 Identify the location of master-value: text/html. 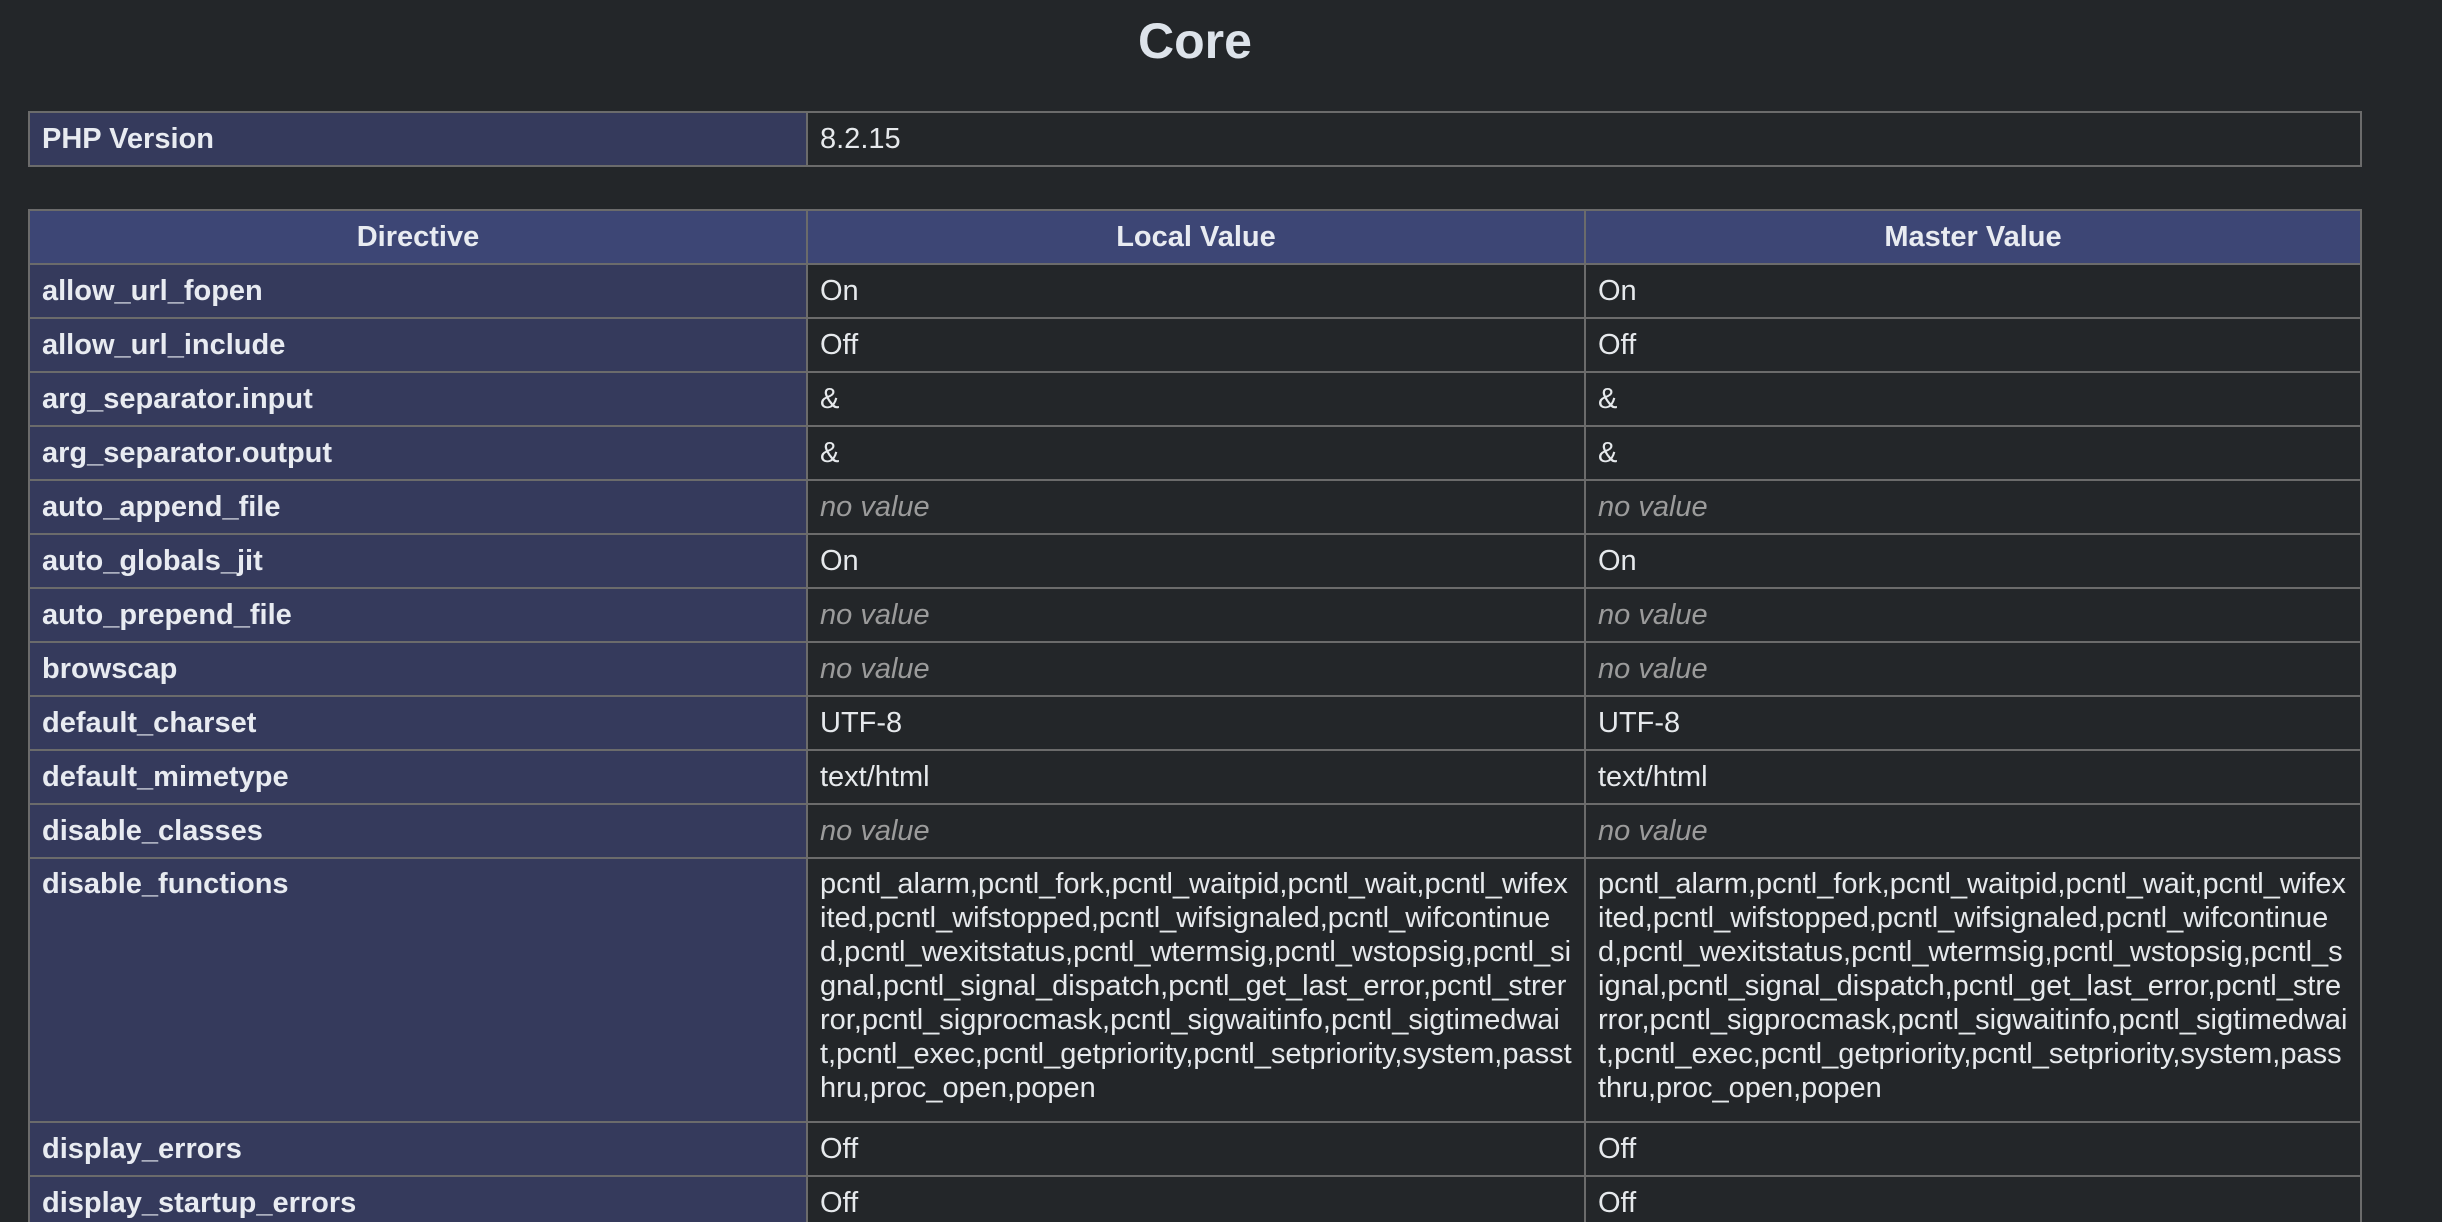
(1973, 777).